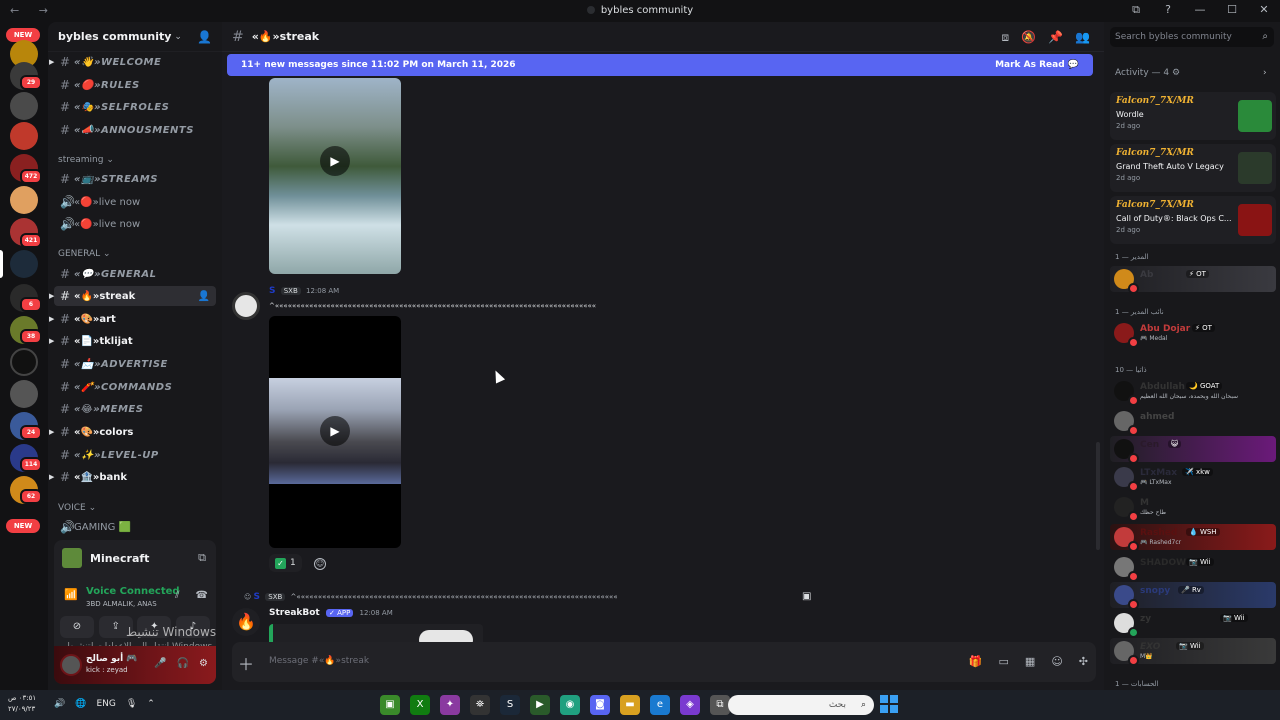  I want to click on activity-header: Activity — 4 ⚙ ›, so click(1191, 73).